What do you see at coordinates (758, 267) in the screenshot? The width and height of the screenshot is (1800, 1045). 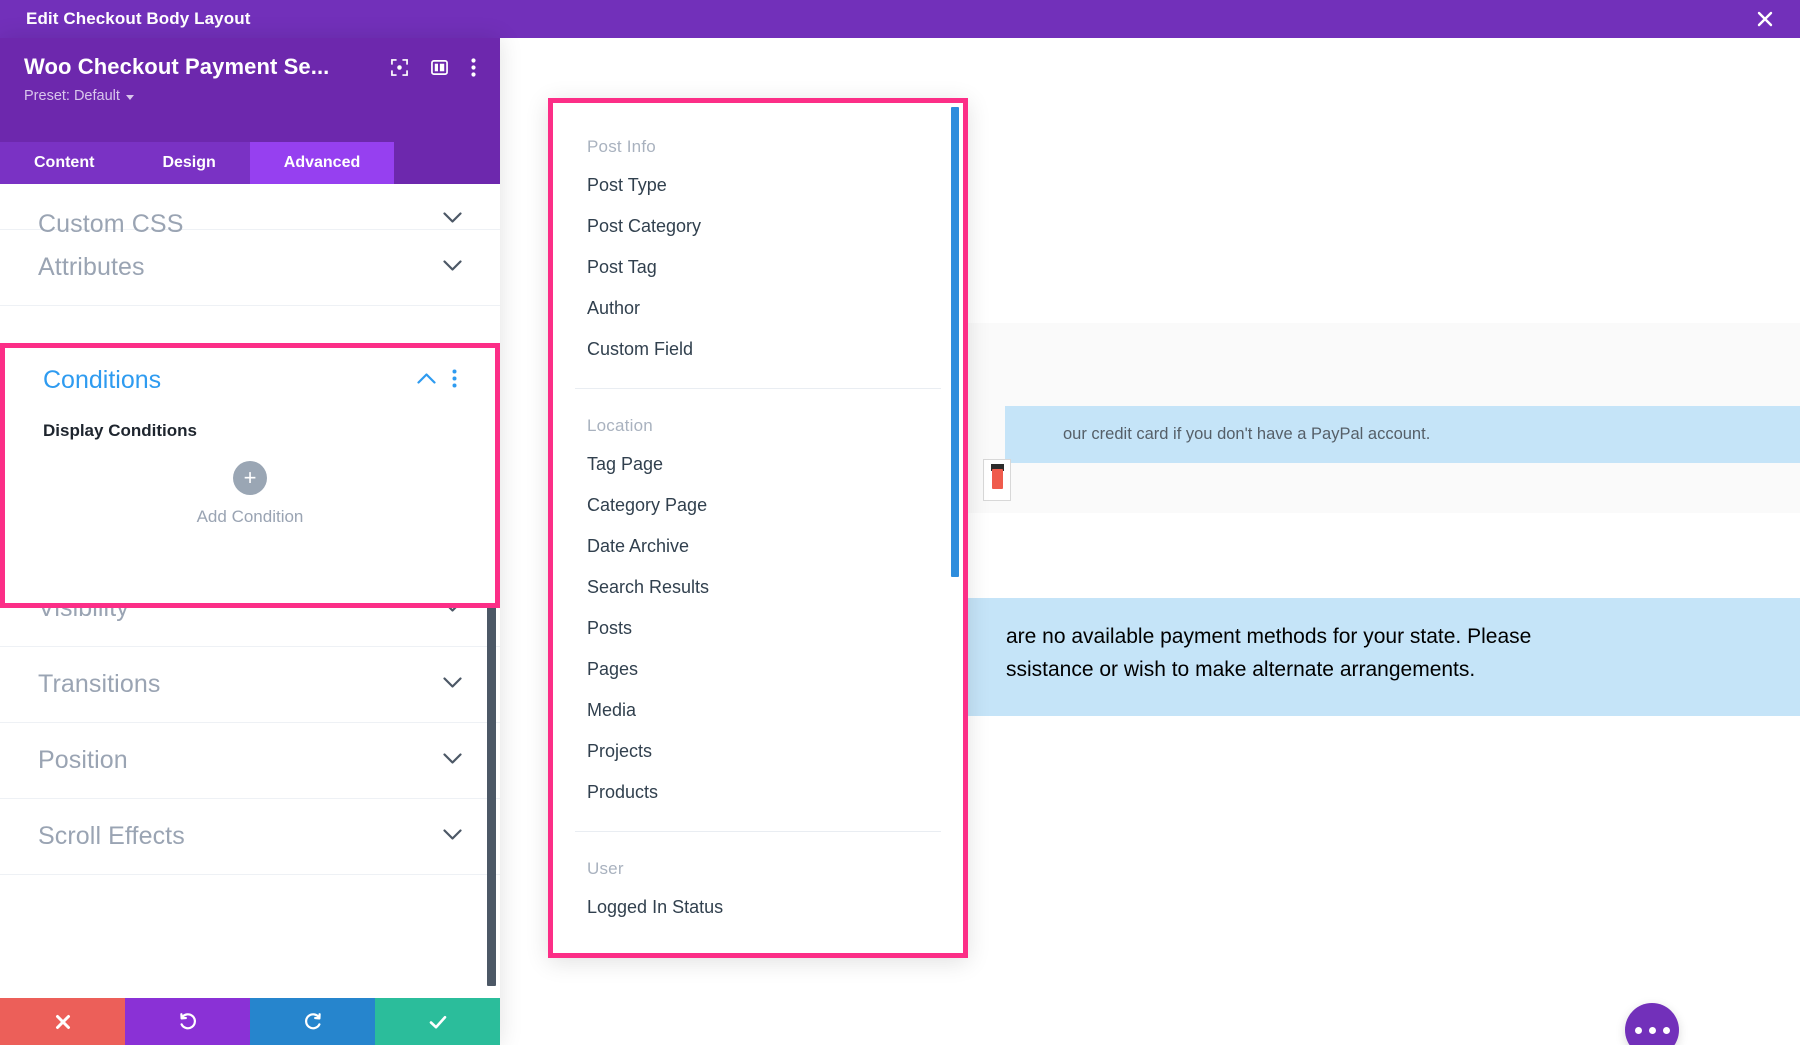 I see `dropdown-item-post-tag: Post Tag` at bounding box center [758, 267].